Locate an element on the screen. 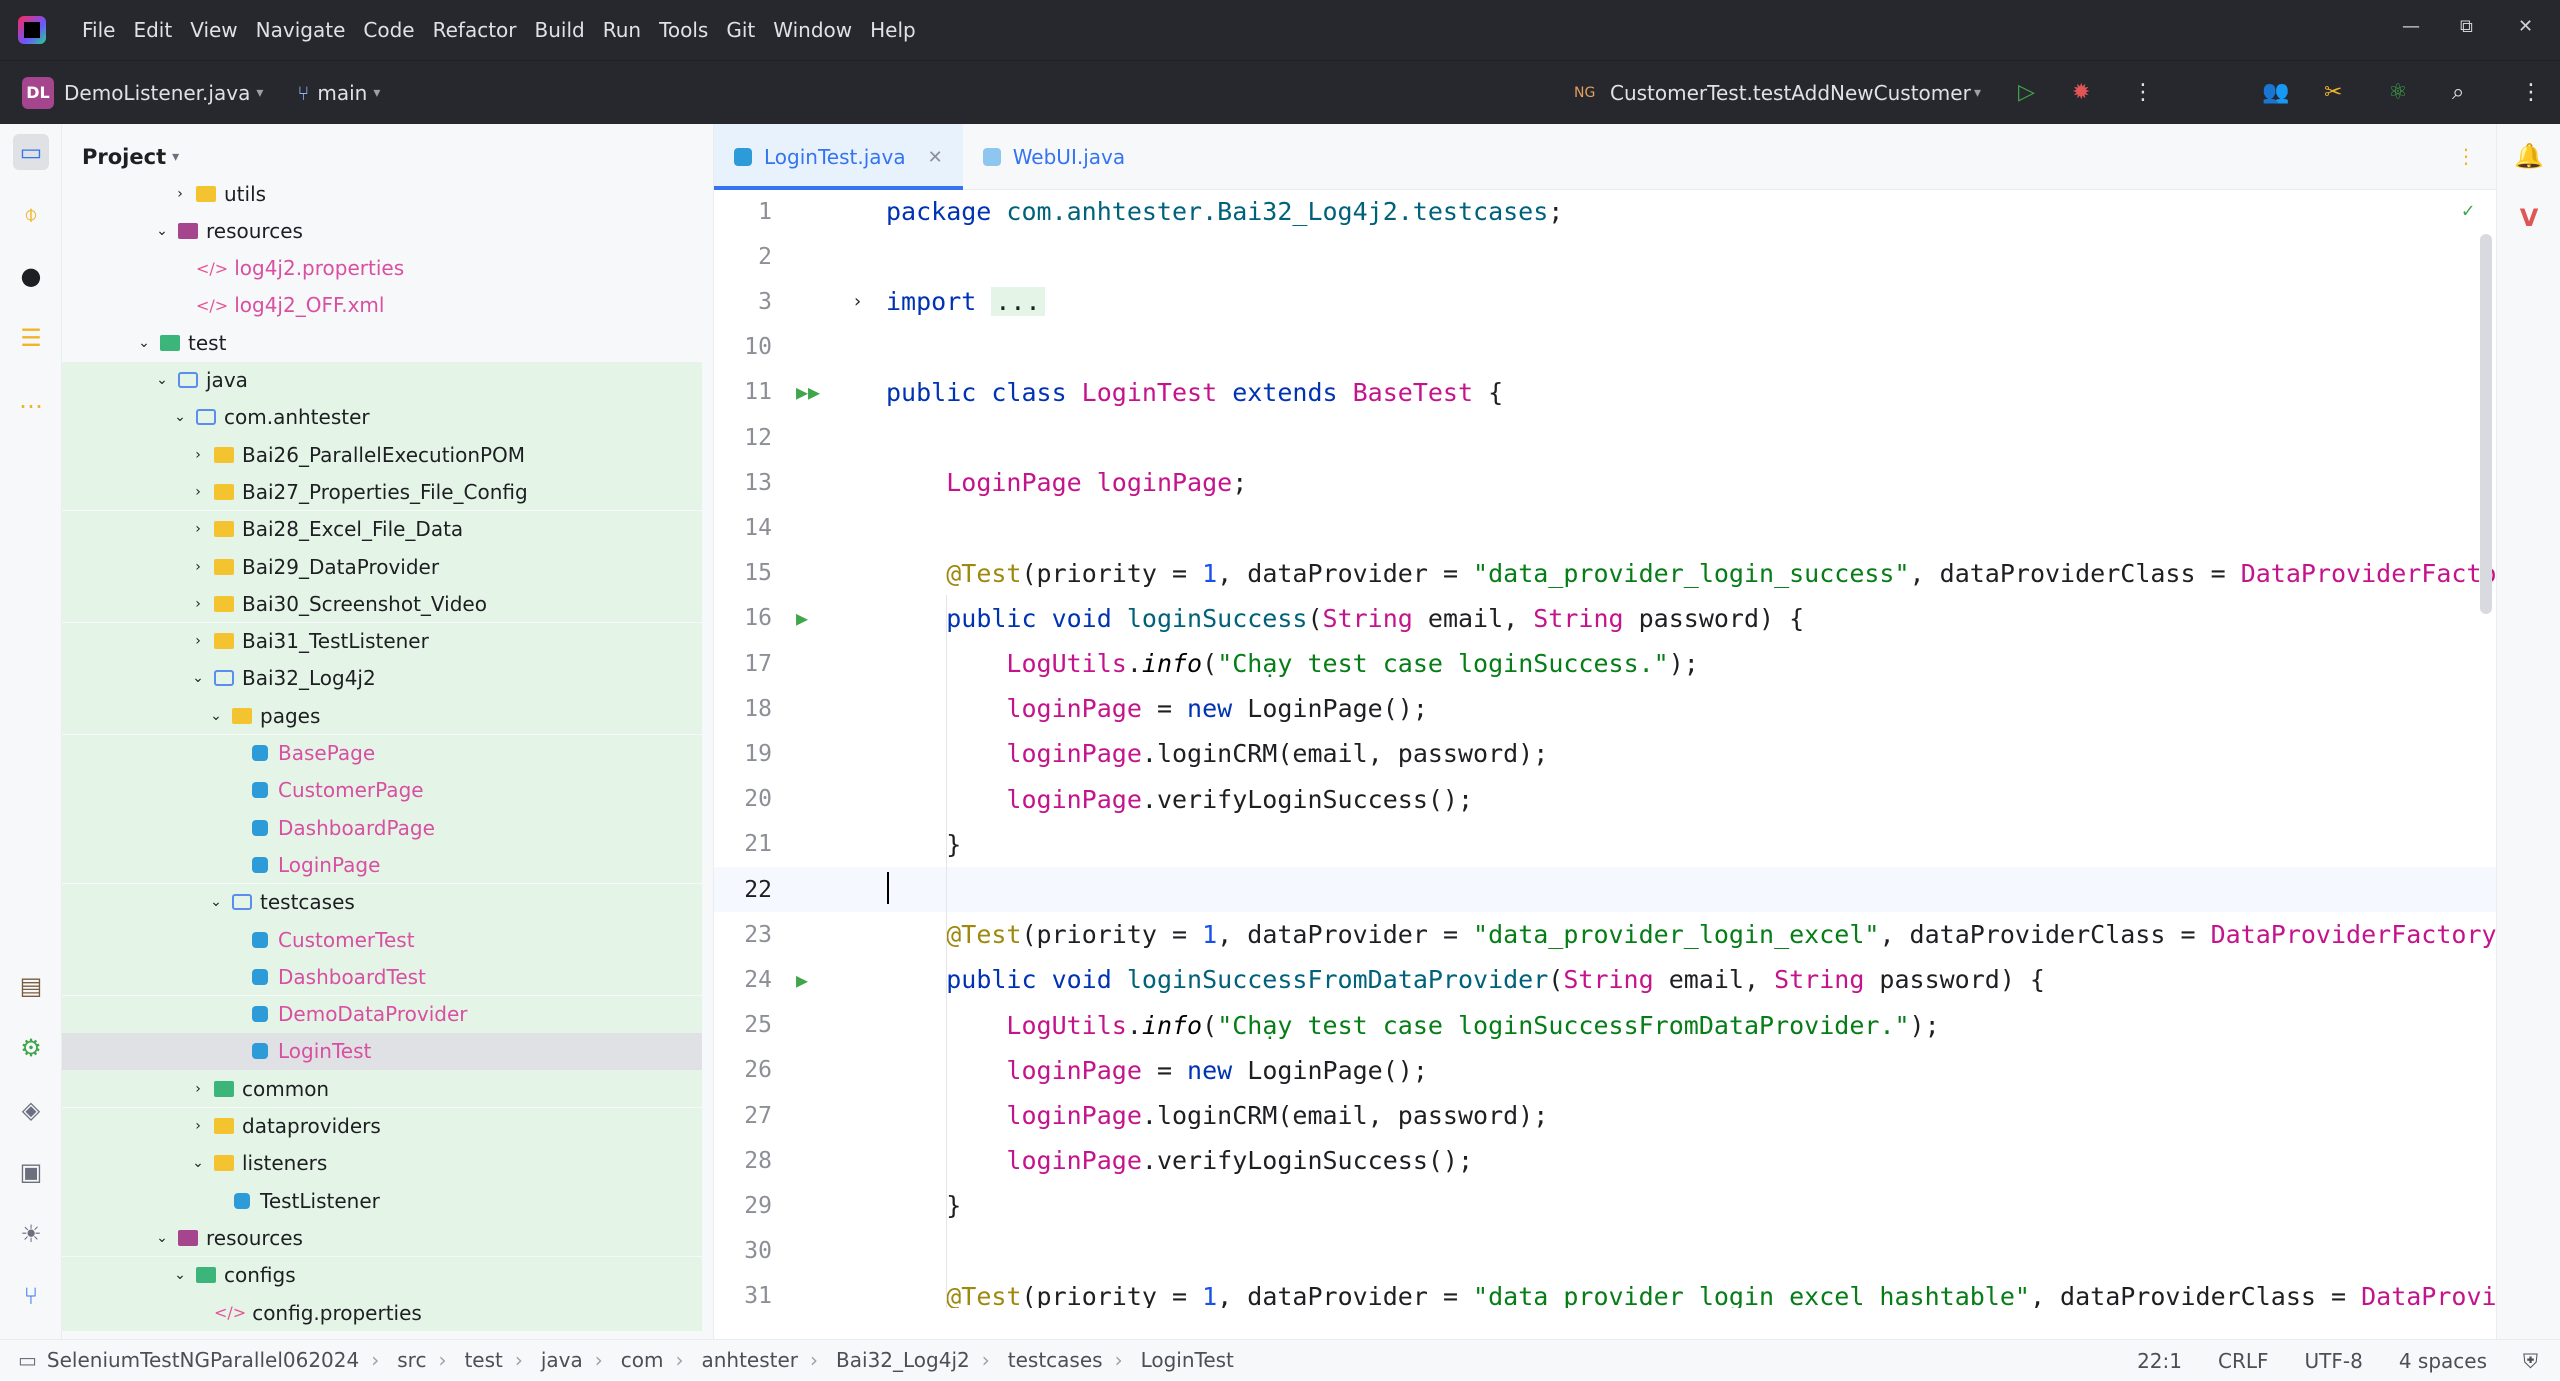  line-number: 18 is located at coordinates (743, 709).